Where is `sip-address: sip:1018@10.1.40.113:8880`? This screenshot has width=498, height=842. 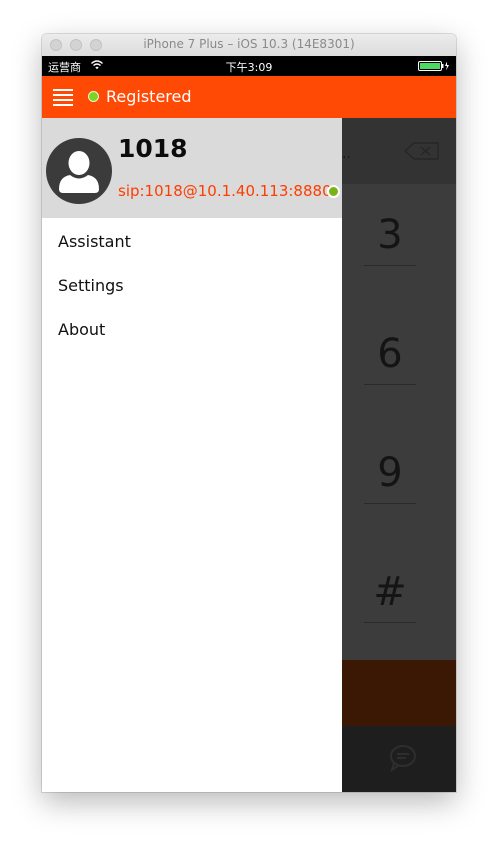
sip-address: sip:1018@10.1.40.113:8880 is located at coordinates (225, 191).